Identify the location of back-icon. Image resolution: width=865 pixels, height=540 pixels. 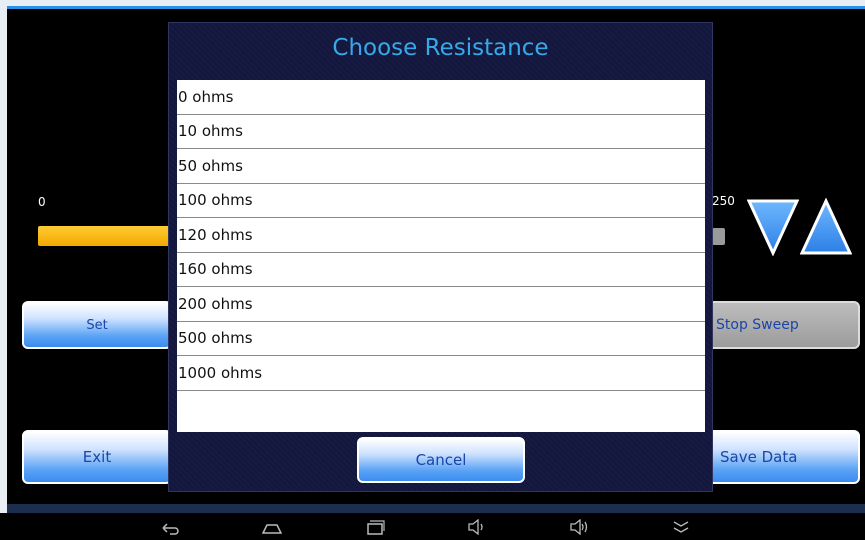
(170, 527).